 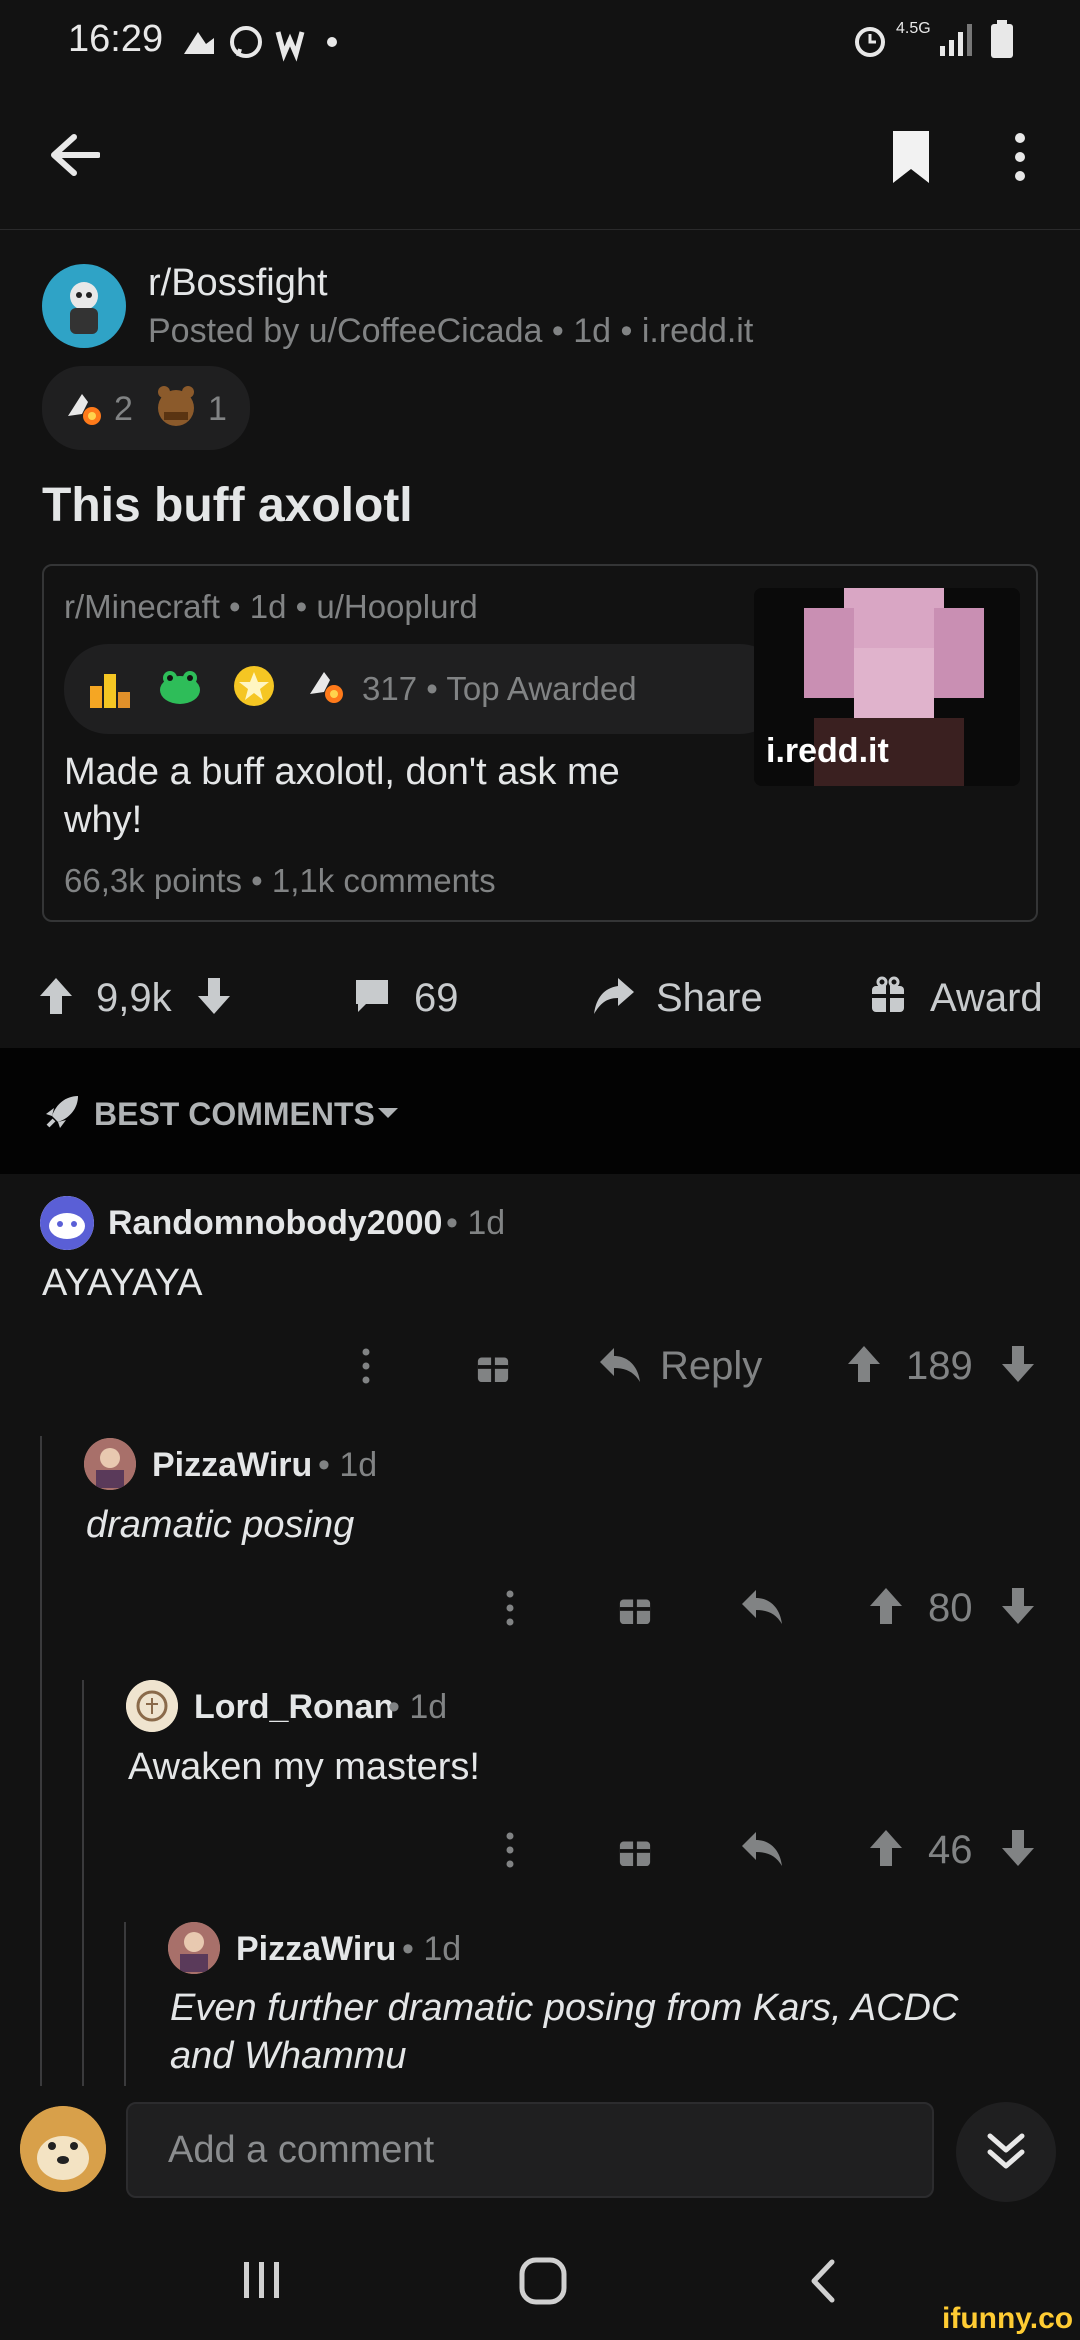 What do you see at coordinates (1020, 157) in the screenshot?
I see `more-options-icon` at bounding box center [1020, 157].